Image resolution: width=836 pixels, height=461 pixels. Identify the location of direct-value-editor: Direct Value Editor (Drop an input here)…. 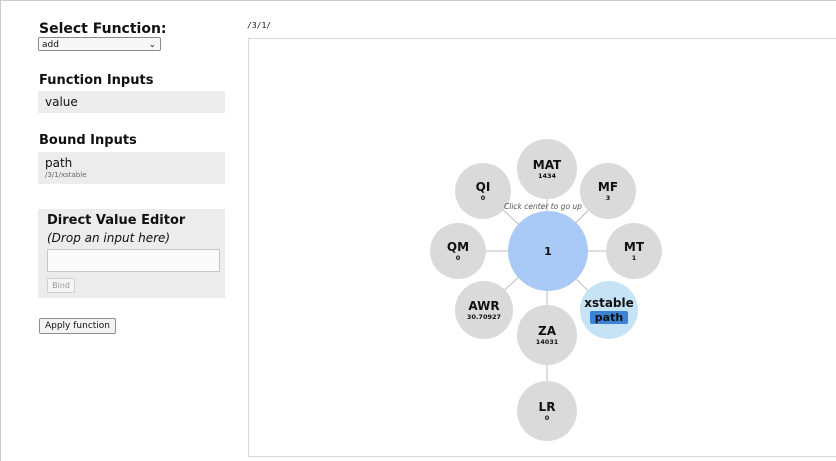
(131, 253).